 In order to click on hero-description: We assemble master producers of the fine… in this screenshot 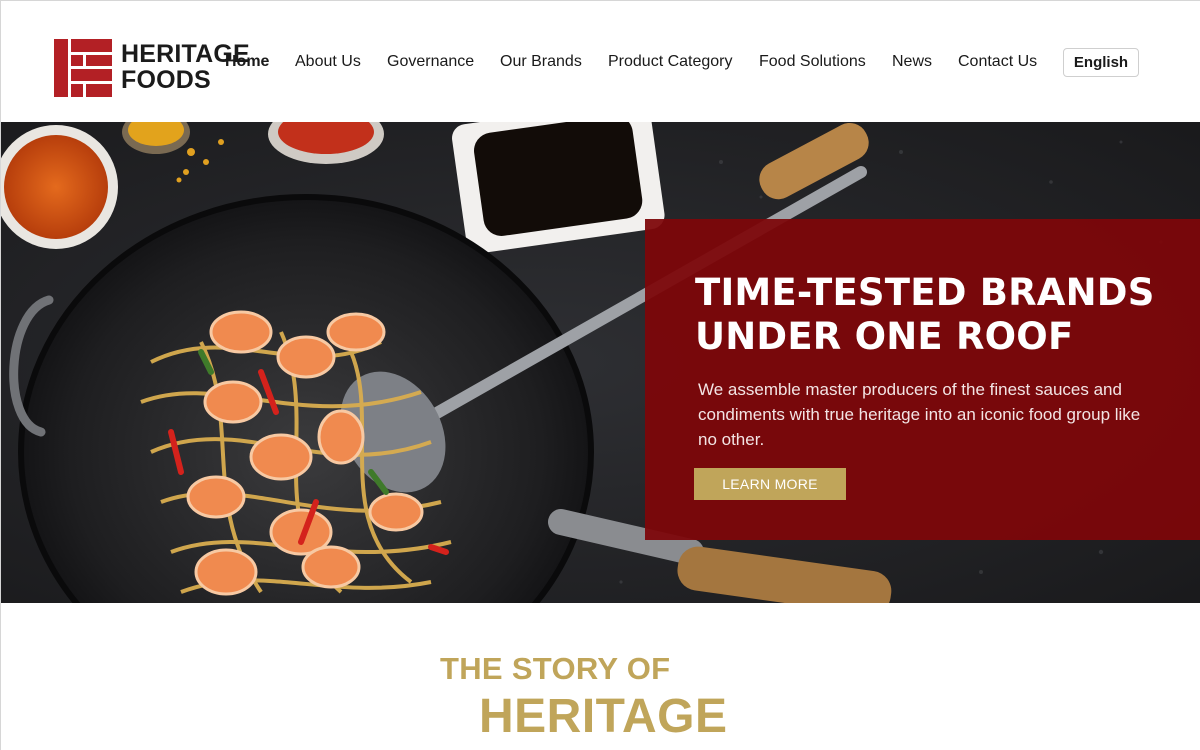, I will do `click(919, 414)`.